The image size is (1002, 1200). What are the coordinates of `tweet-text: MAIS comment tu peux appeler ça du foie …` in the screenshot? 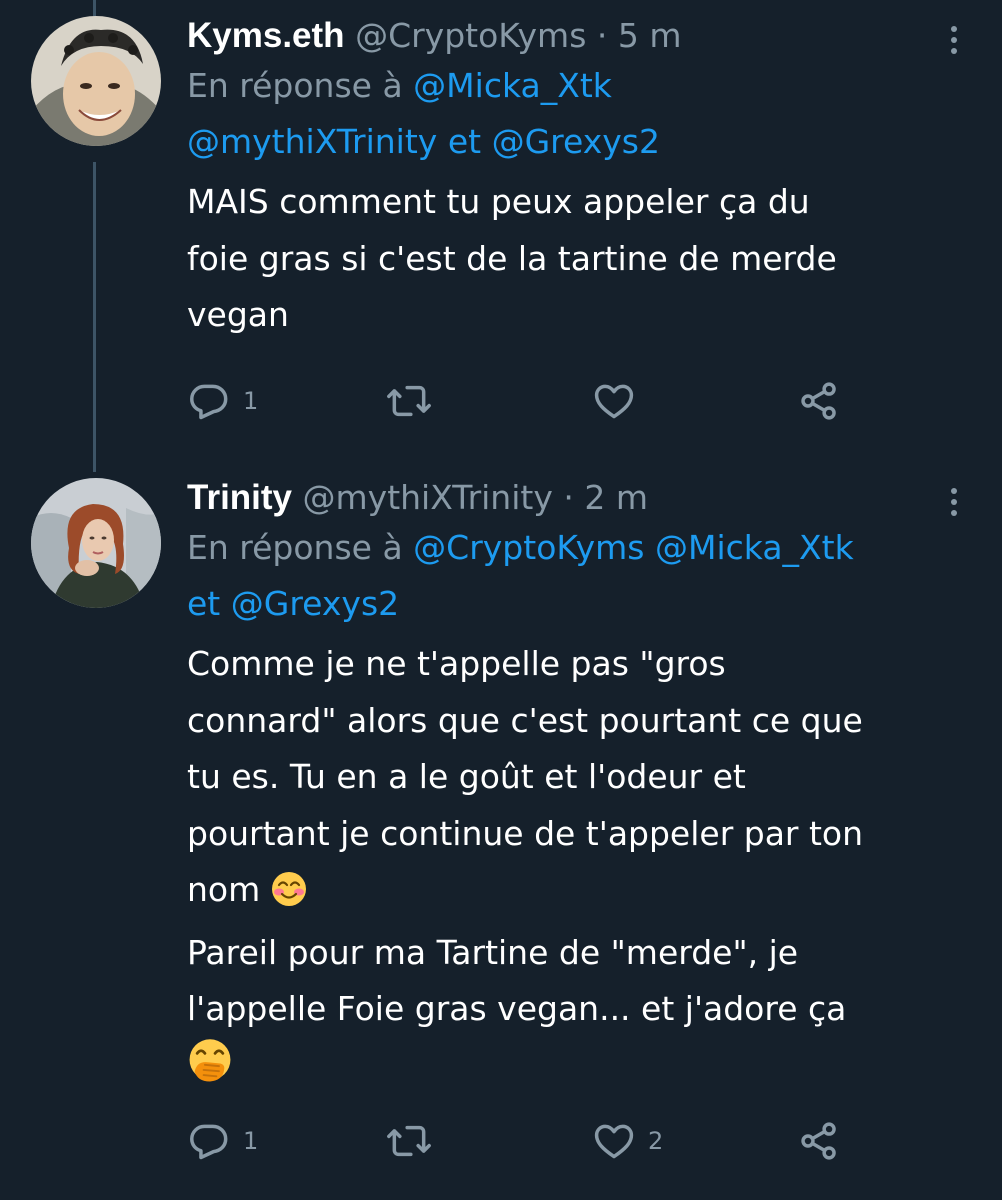 It's located at (576, 259).